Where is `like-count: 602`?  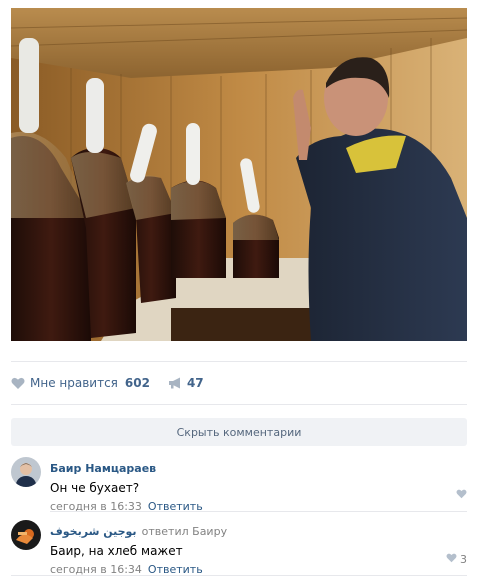 like-count: 602 is located at coordinates (137, 383).